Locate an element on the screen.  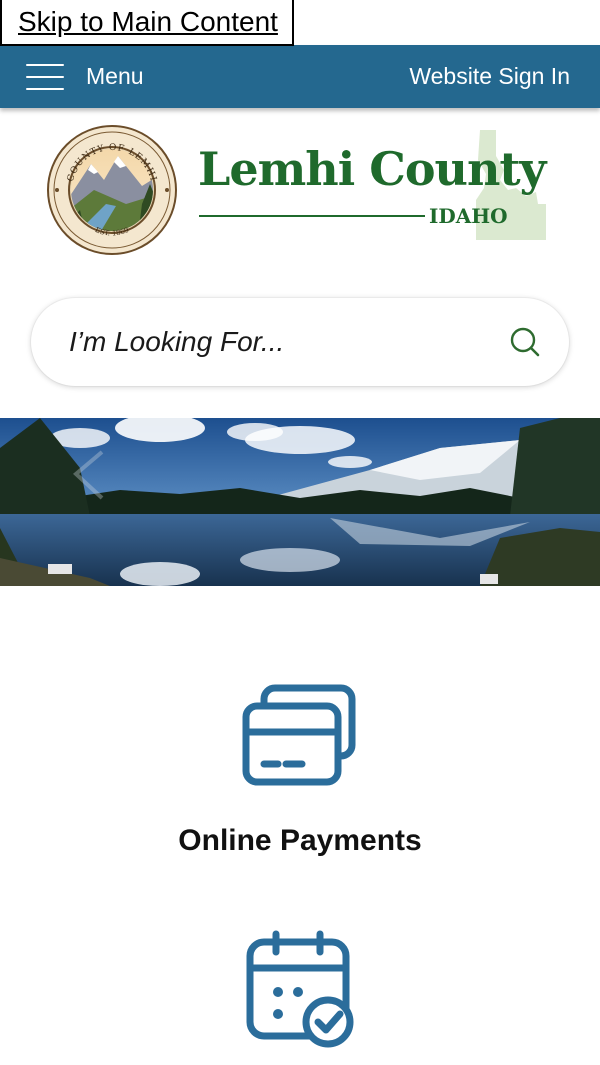
logo-divider-line is located at coordinates (312, 216).